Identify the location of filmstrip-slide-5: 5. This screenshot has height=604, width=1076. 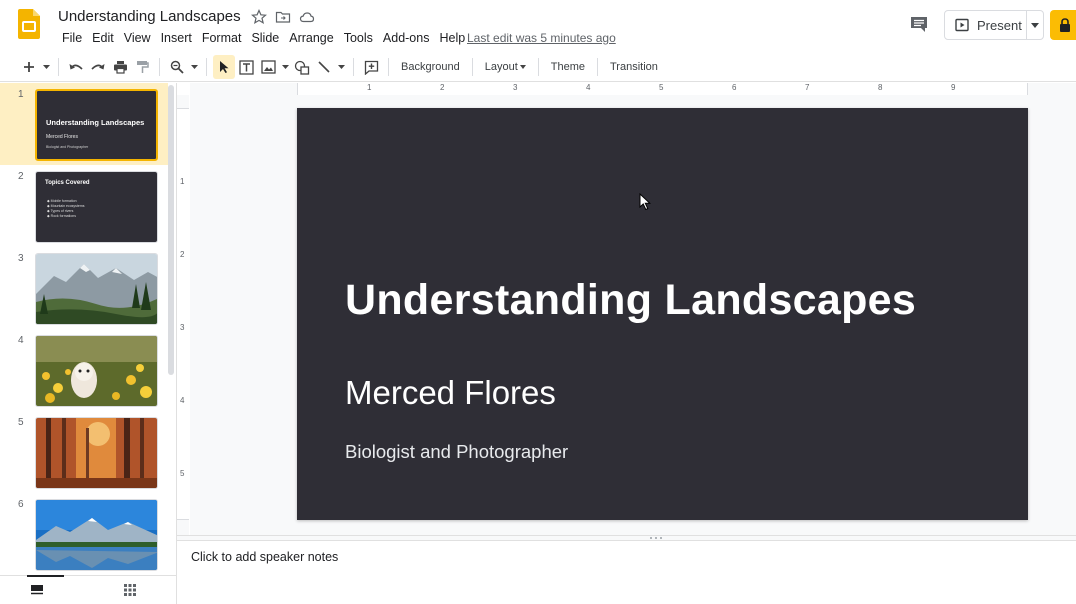
(84, 452).